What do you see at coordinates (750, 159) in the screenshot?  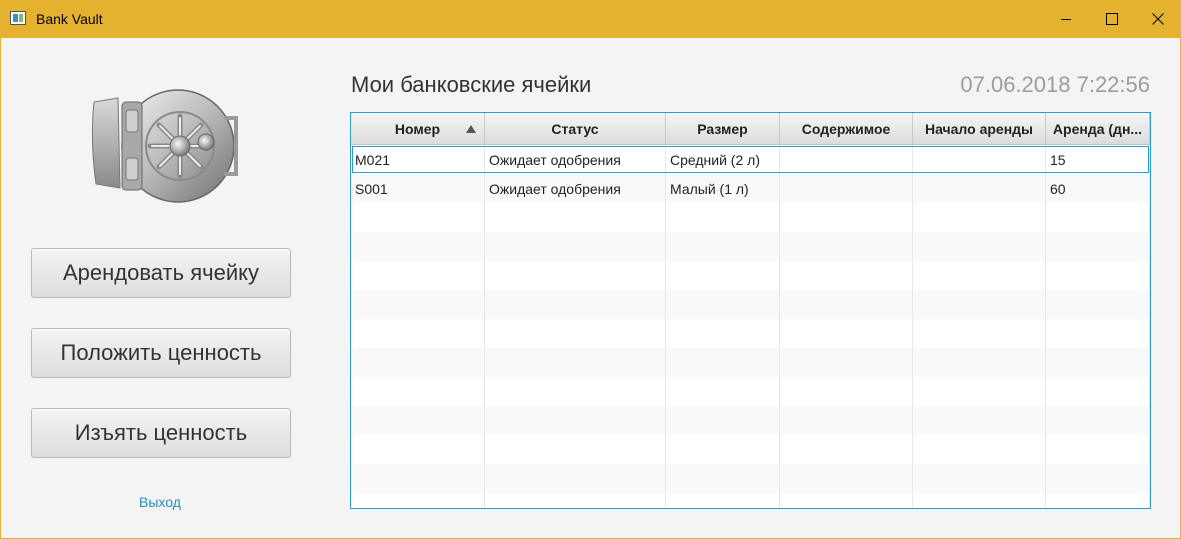 I see `table-row: M021 Ожидает одобрения Средний (2 л) 15` at bounding box center [750, 159].